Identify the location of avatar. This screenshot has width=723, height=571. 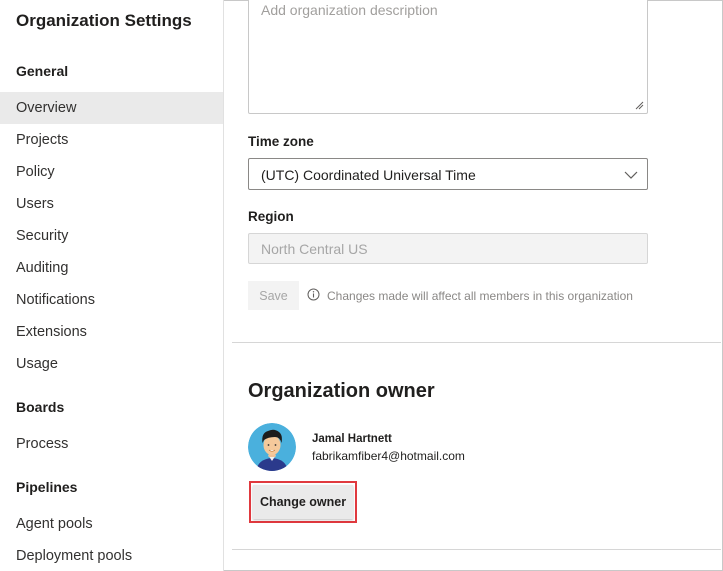
(272, 447).